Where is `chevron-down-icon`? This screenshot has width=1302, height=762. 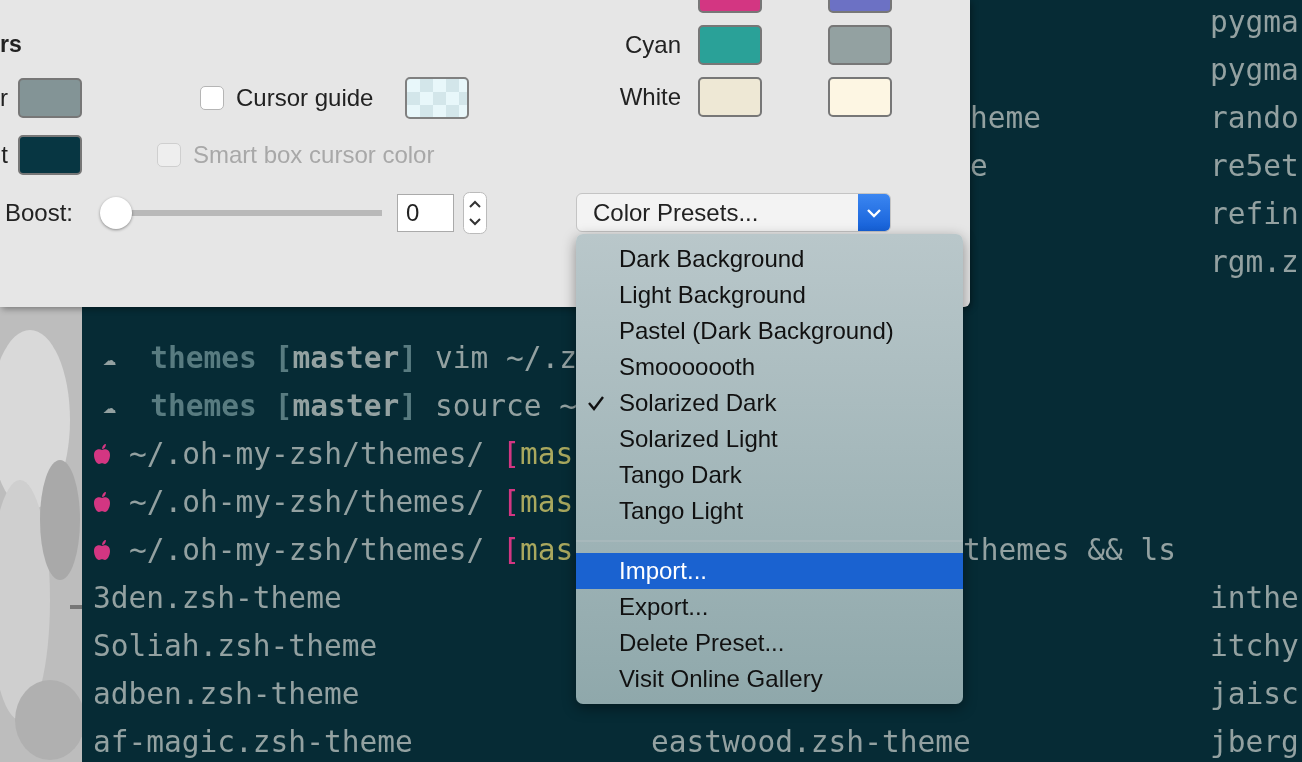
chevron-down-icon is located at coordinates (874, 212).